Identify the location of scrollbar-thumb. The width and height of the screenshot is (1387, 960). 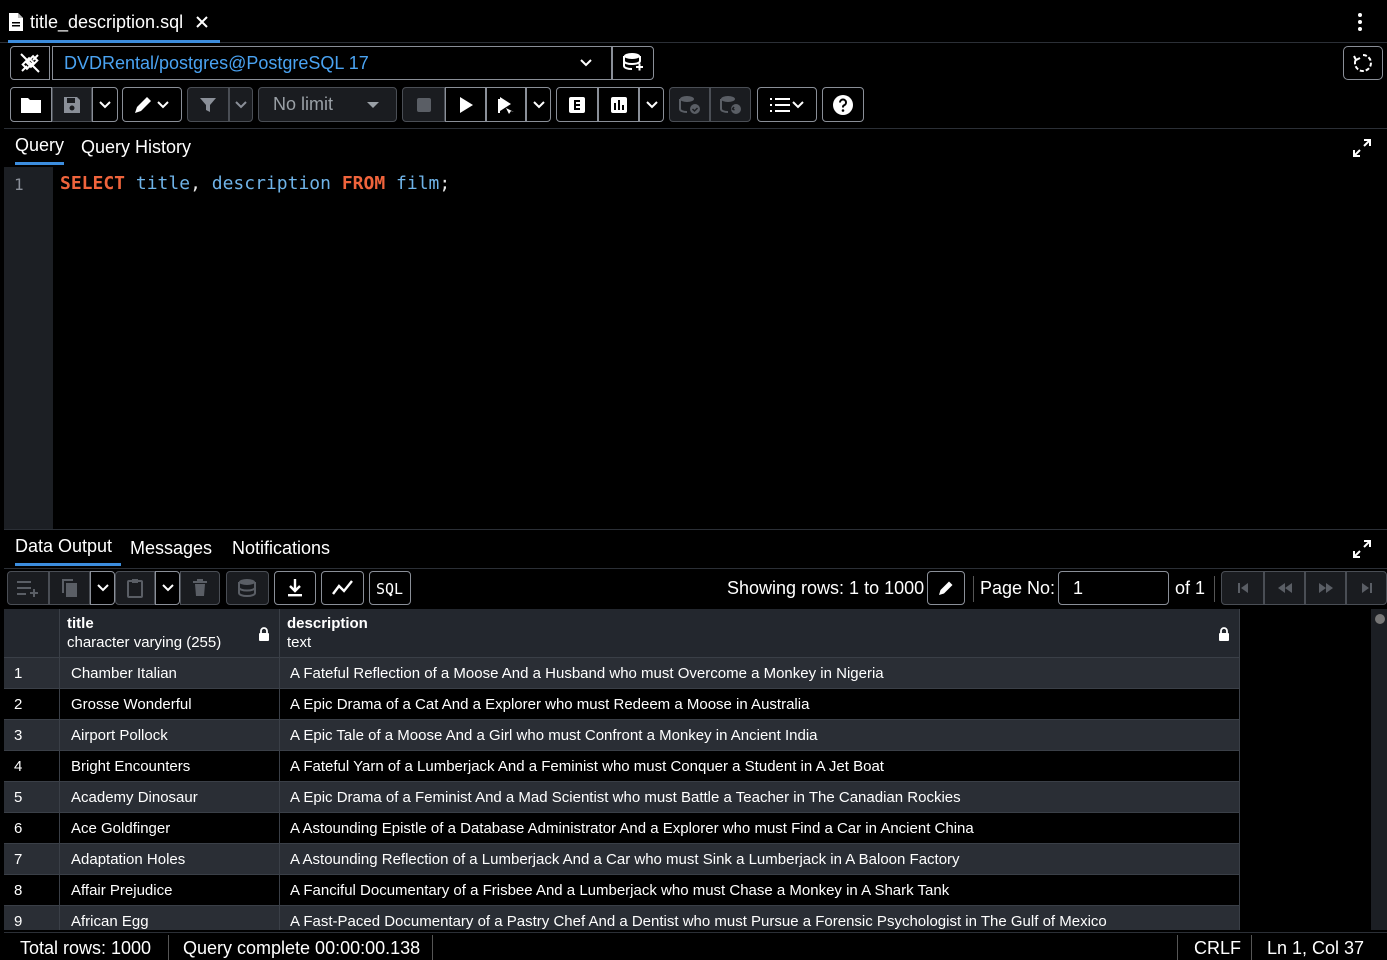
(1380, 619).